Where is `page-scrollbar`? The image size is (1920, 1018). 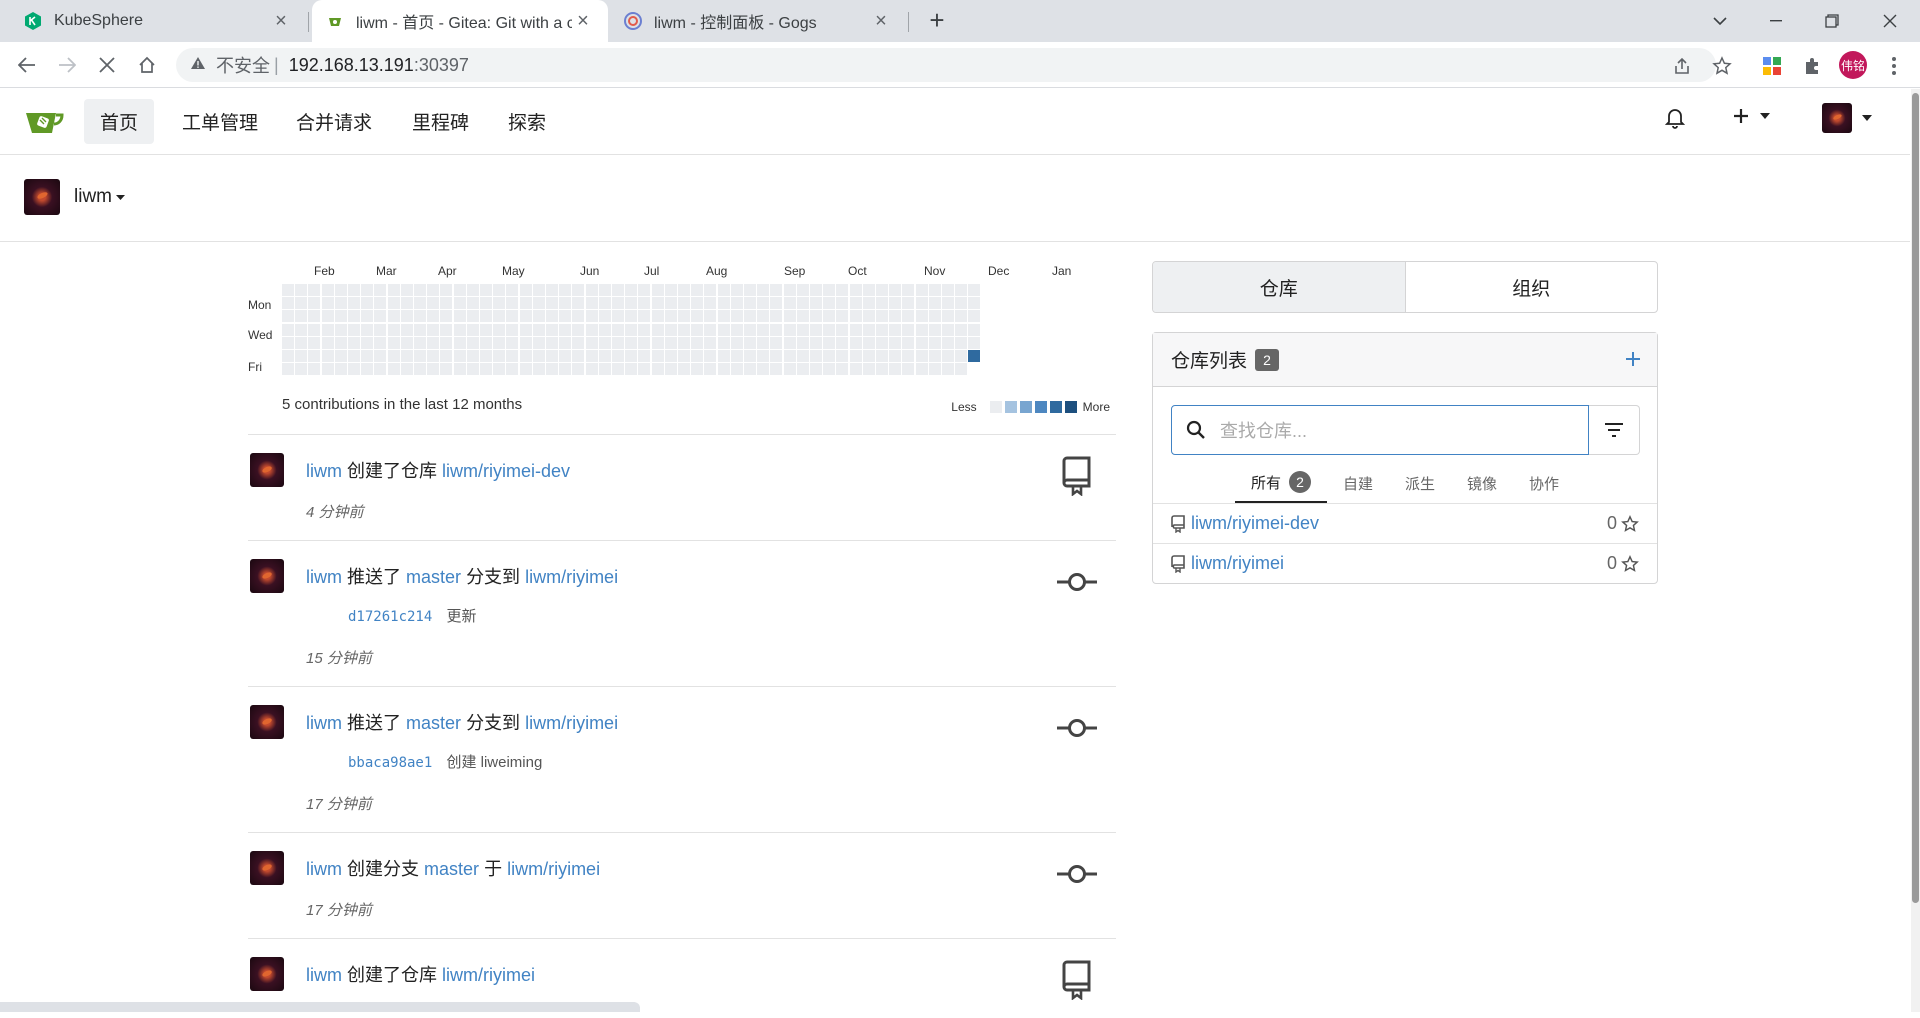
page-scrollbar is located at coordinates (1915, 550).